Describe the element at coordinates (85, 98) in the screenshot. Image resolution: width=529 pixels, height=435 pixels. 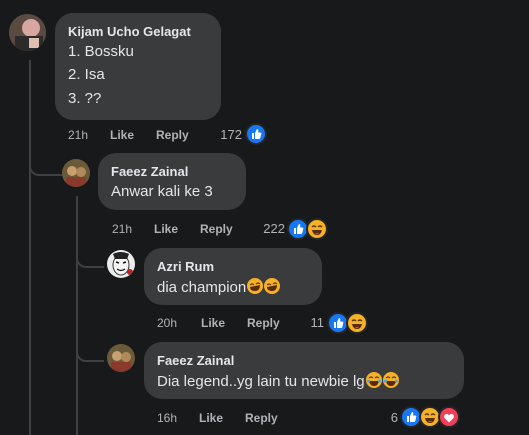
I see `comment-text-line: 3. ??` at that location.